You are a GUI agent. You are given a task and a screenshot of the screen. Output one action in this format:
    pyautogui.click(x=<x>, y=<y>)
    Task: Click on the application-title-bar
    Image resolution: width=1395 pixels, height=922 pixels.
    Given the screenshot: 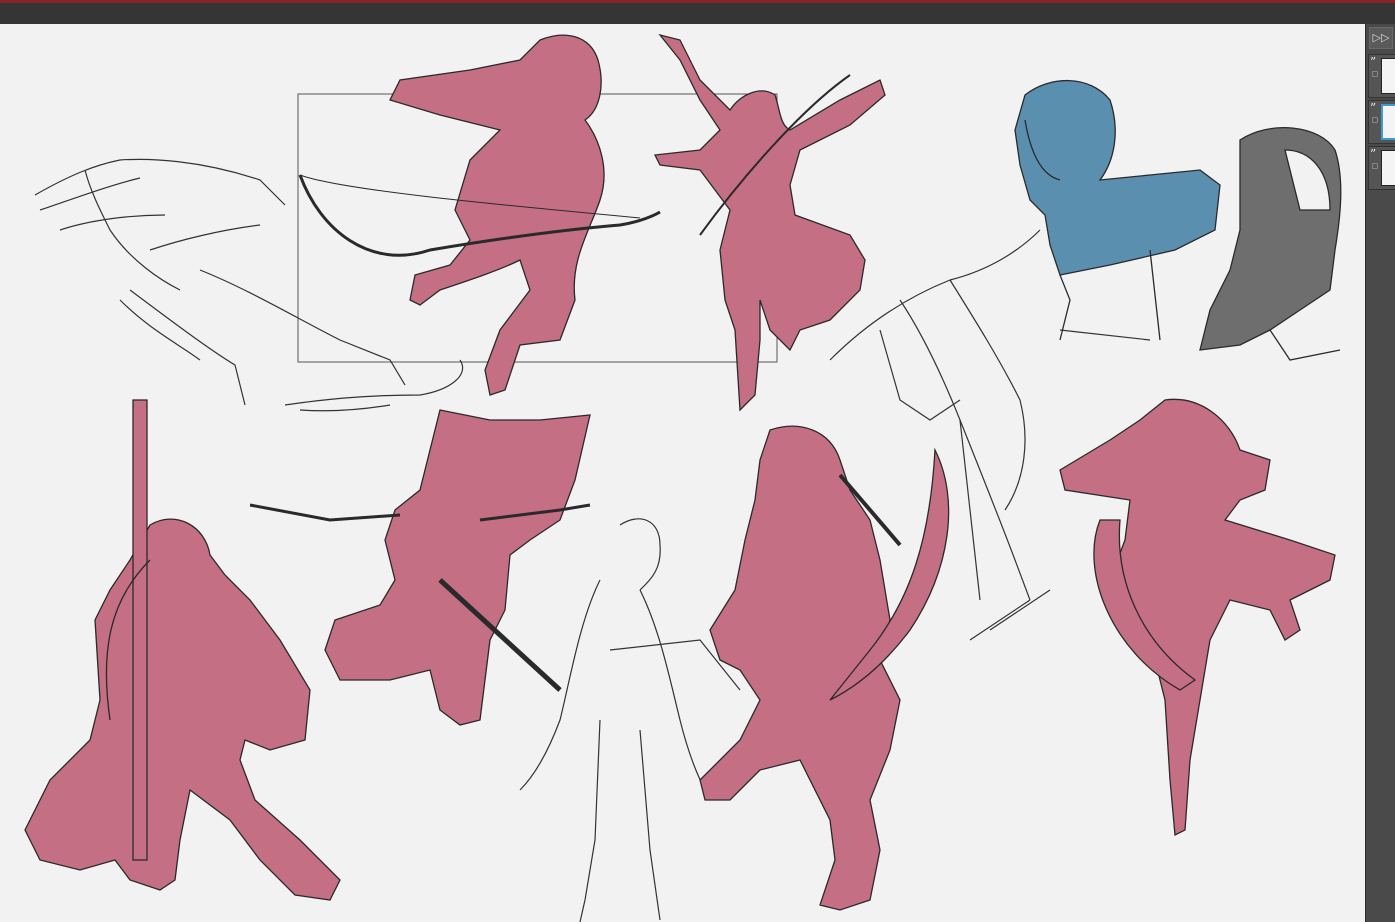 What is the action you would take?
    pyautogui.click(x=697, y=12)
    